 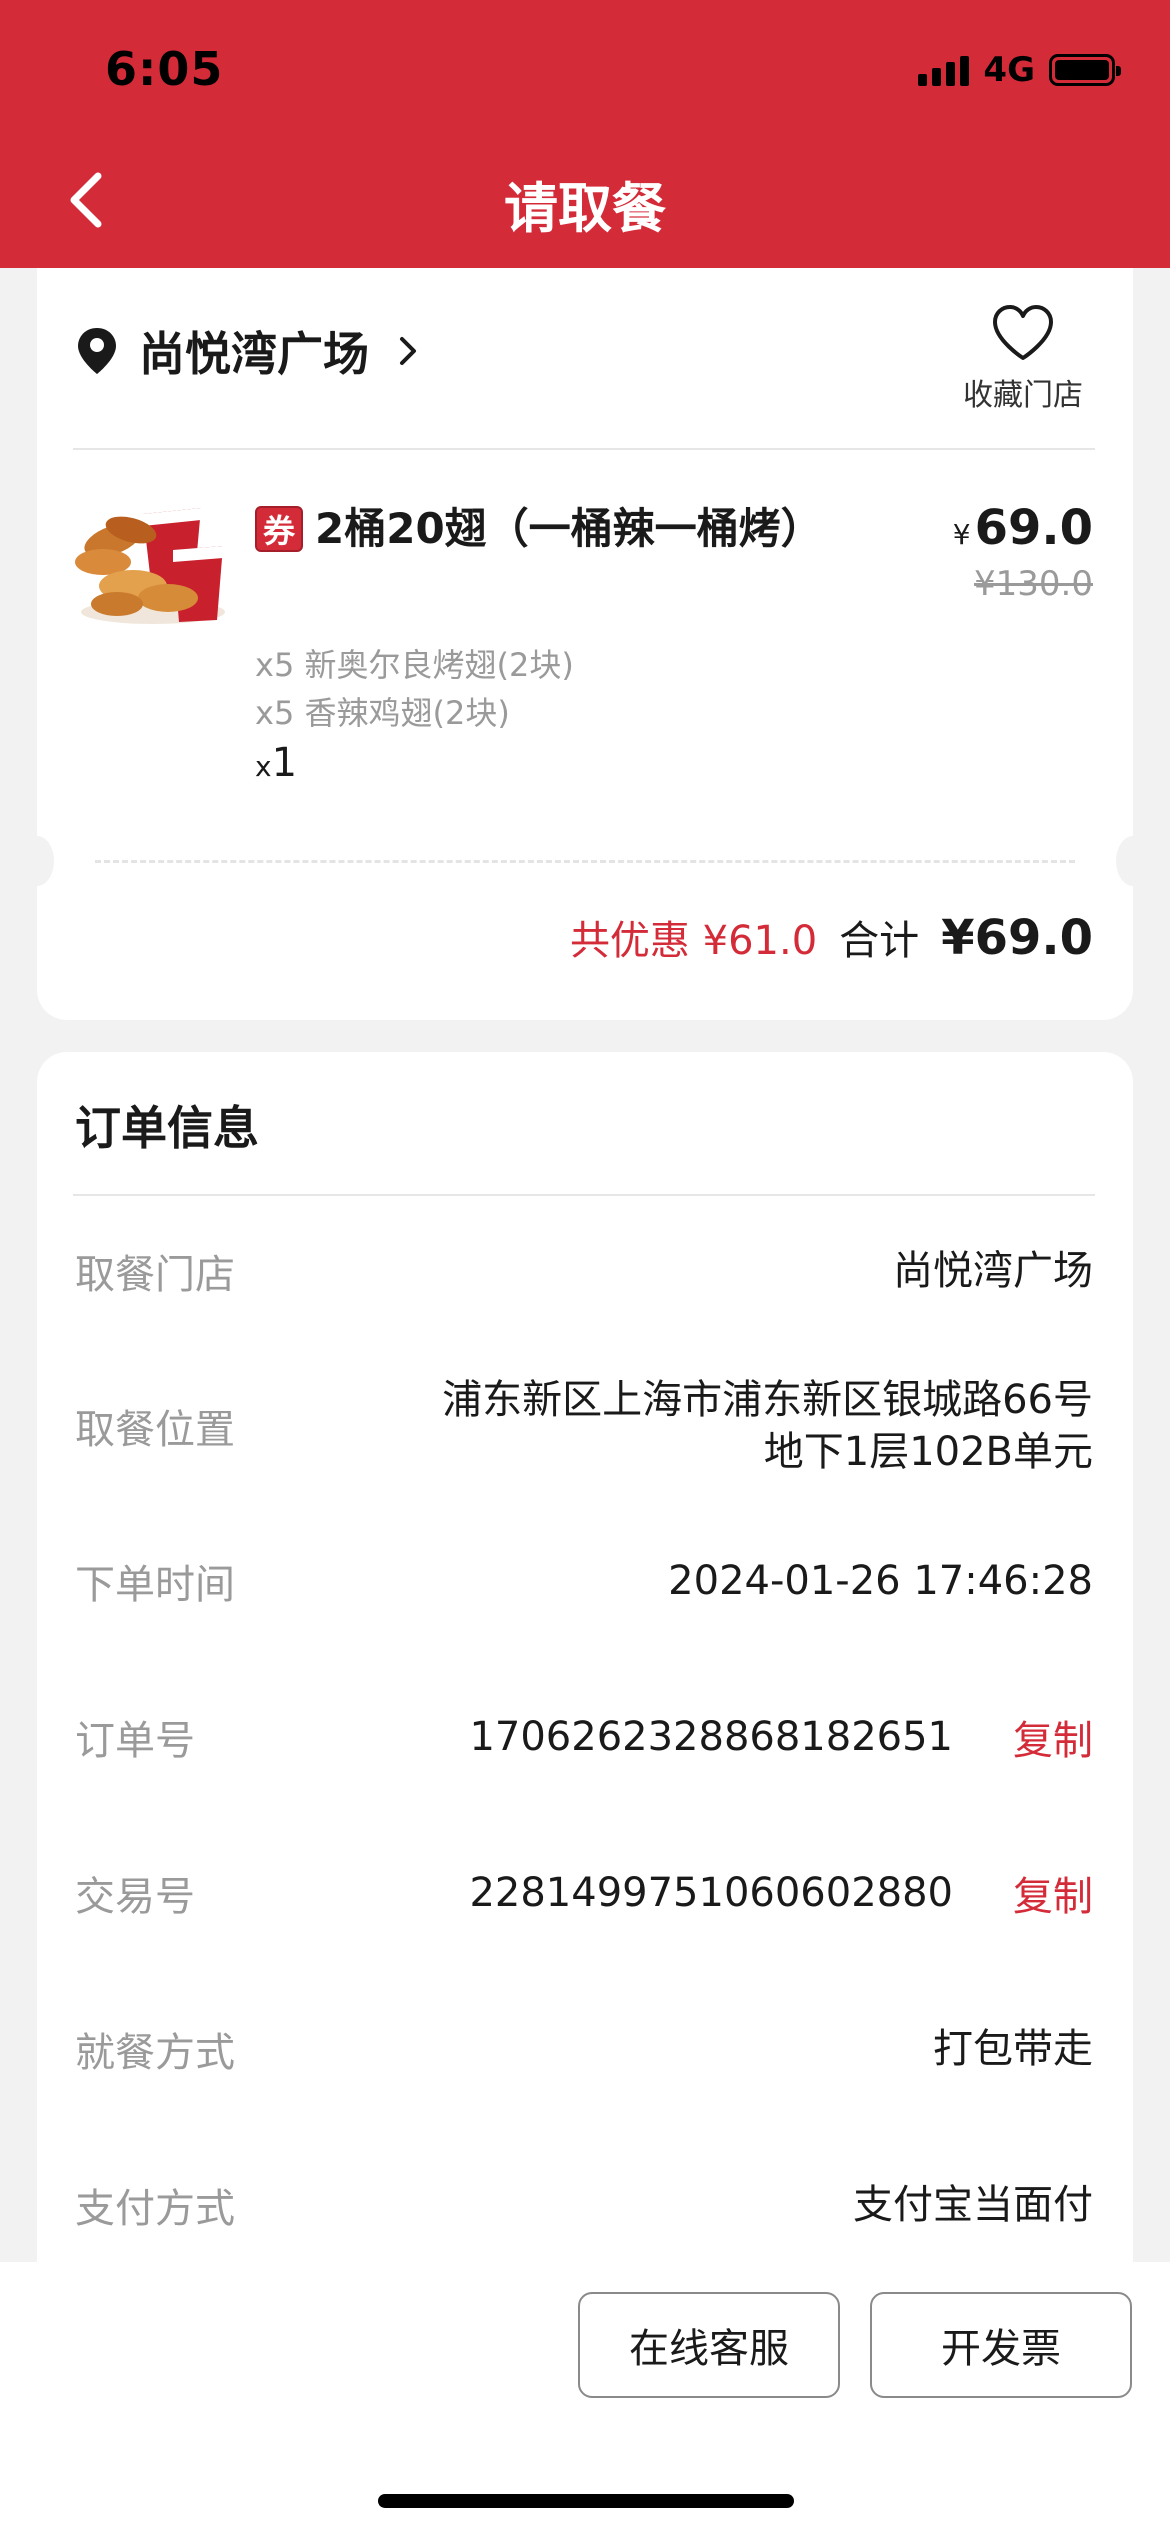 I want to click on store-link: 尚悦湾广场, so click(x=247, y=351).